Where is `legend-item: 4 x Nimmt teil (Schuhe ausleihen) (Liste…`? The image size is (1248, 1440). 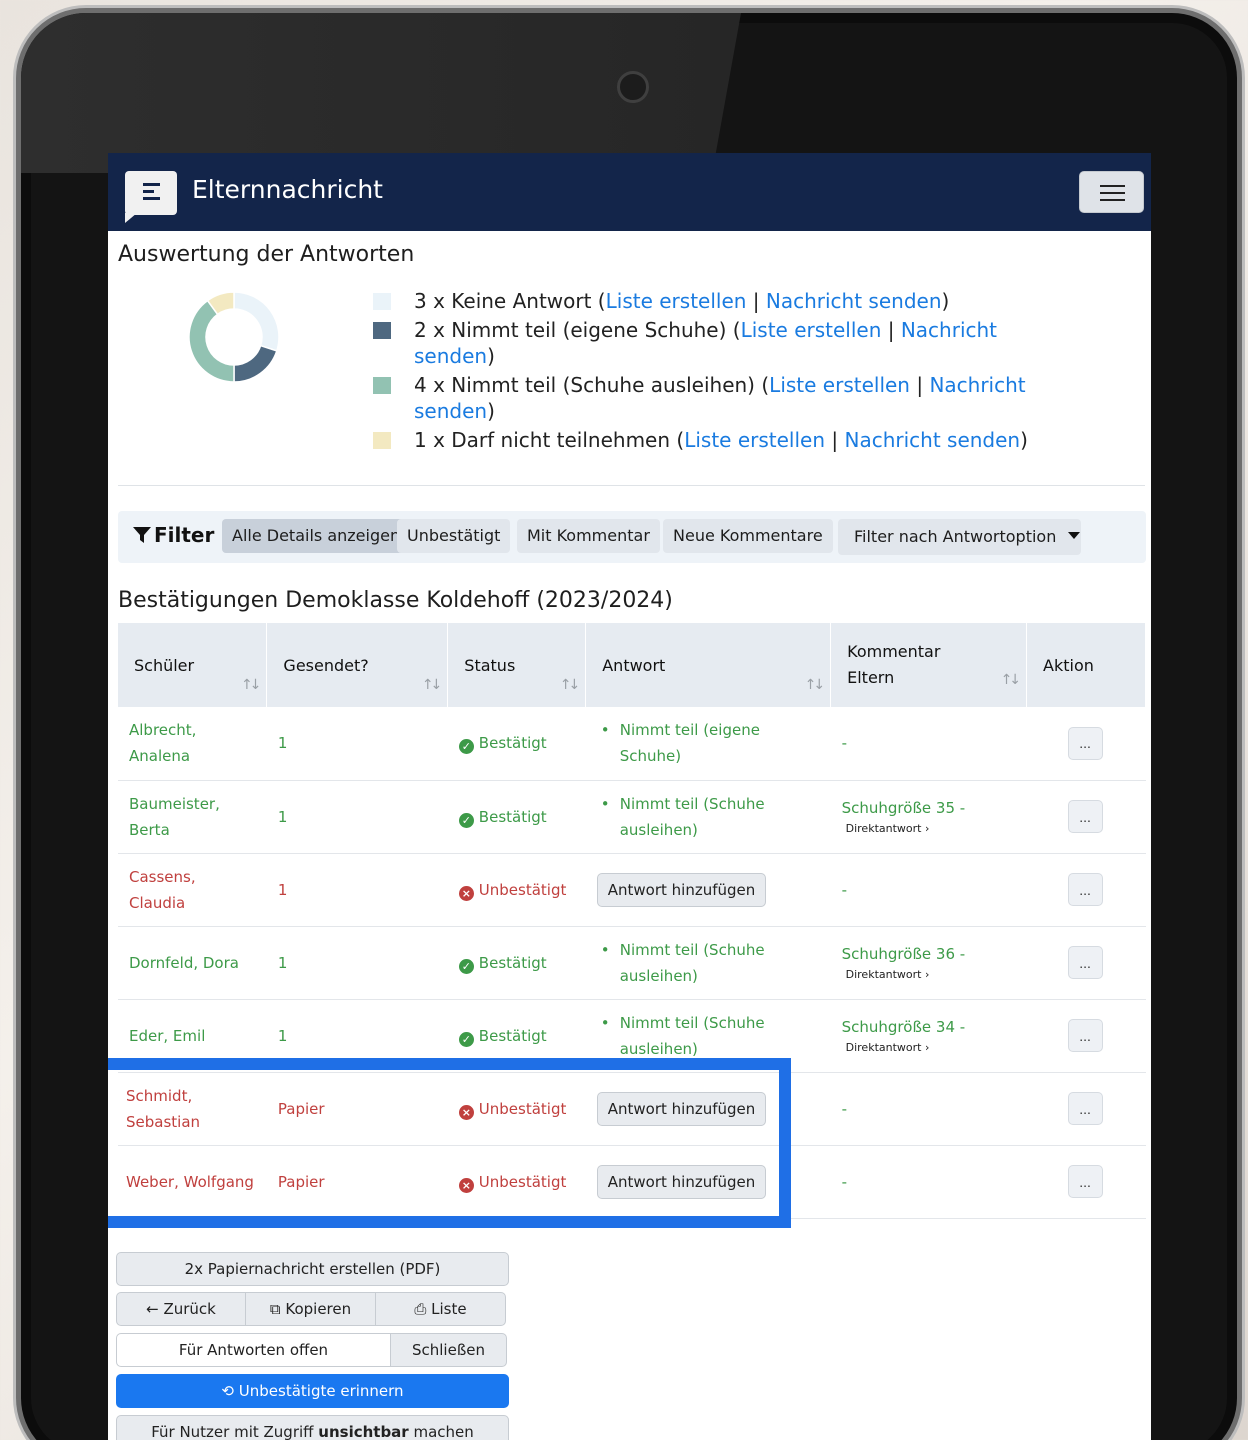
legend-item: 4 x Nimmt teil (Schuhe ausleihen) (Liste… is located at coordinates (713, 398).